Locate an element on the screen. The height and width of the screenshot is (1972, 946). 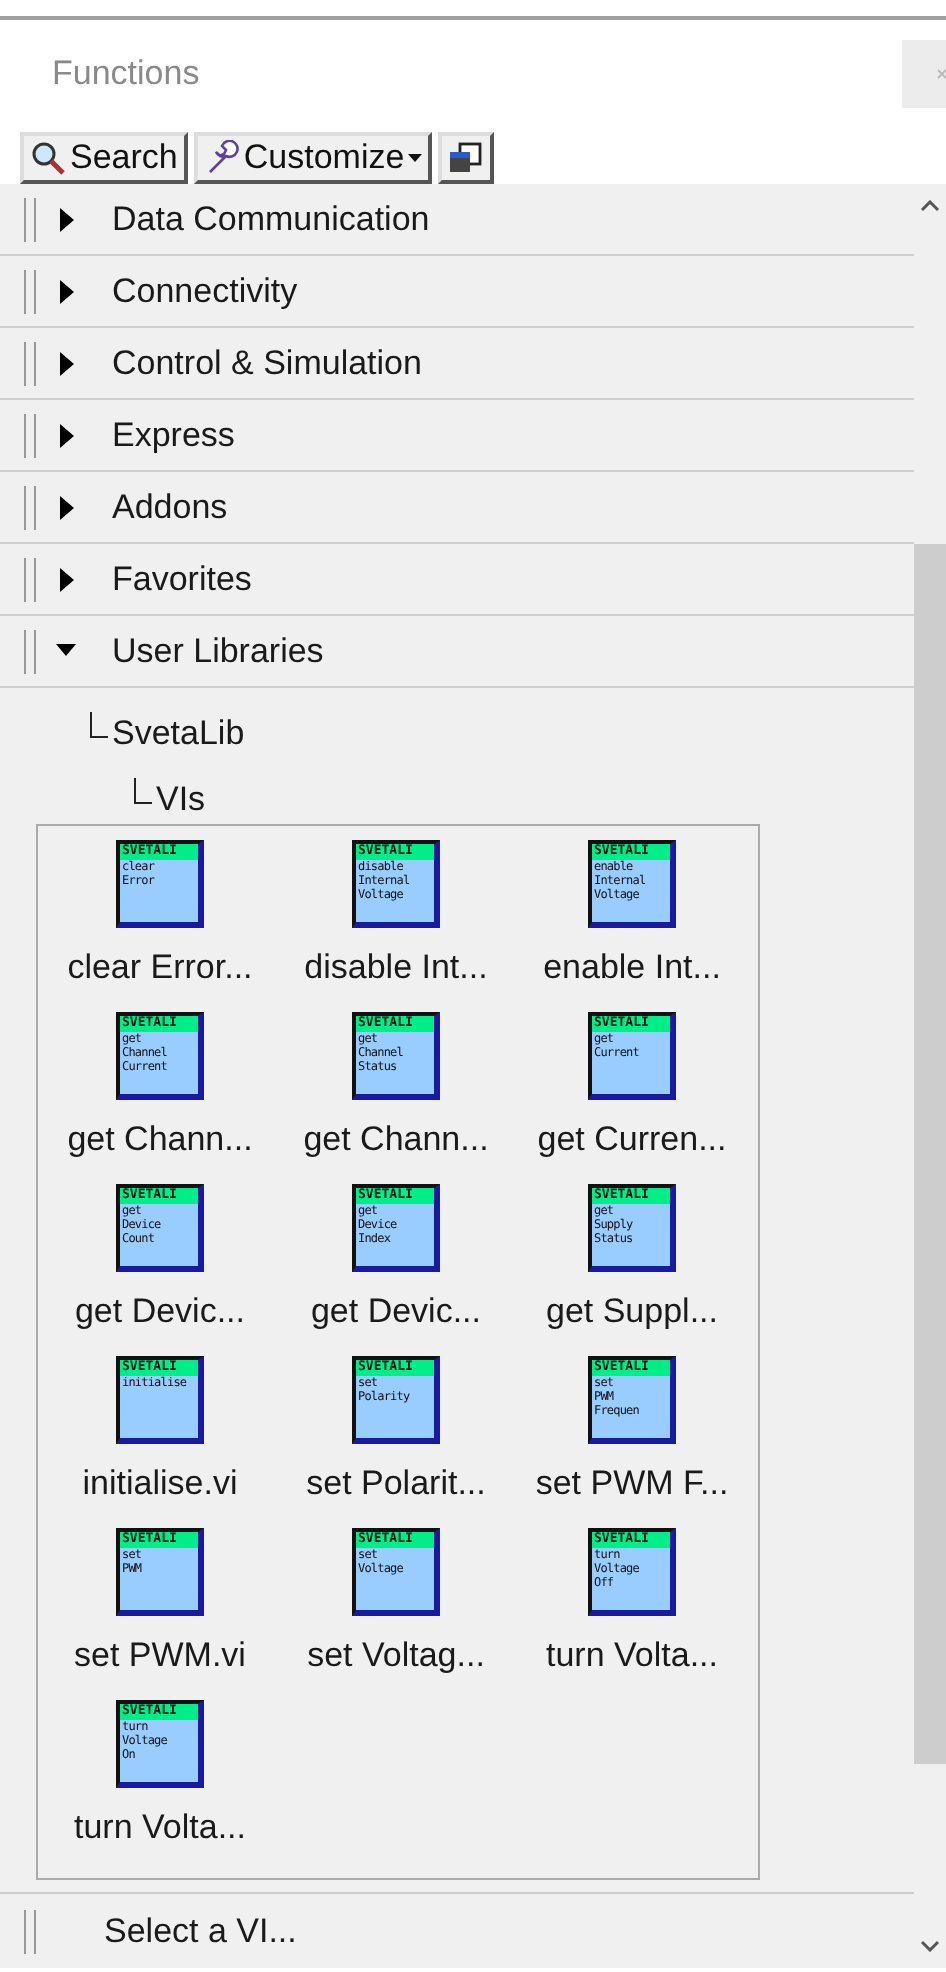
scroll-up-icon is located at coordinates (930, 206).